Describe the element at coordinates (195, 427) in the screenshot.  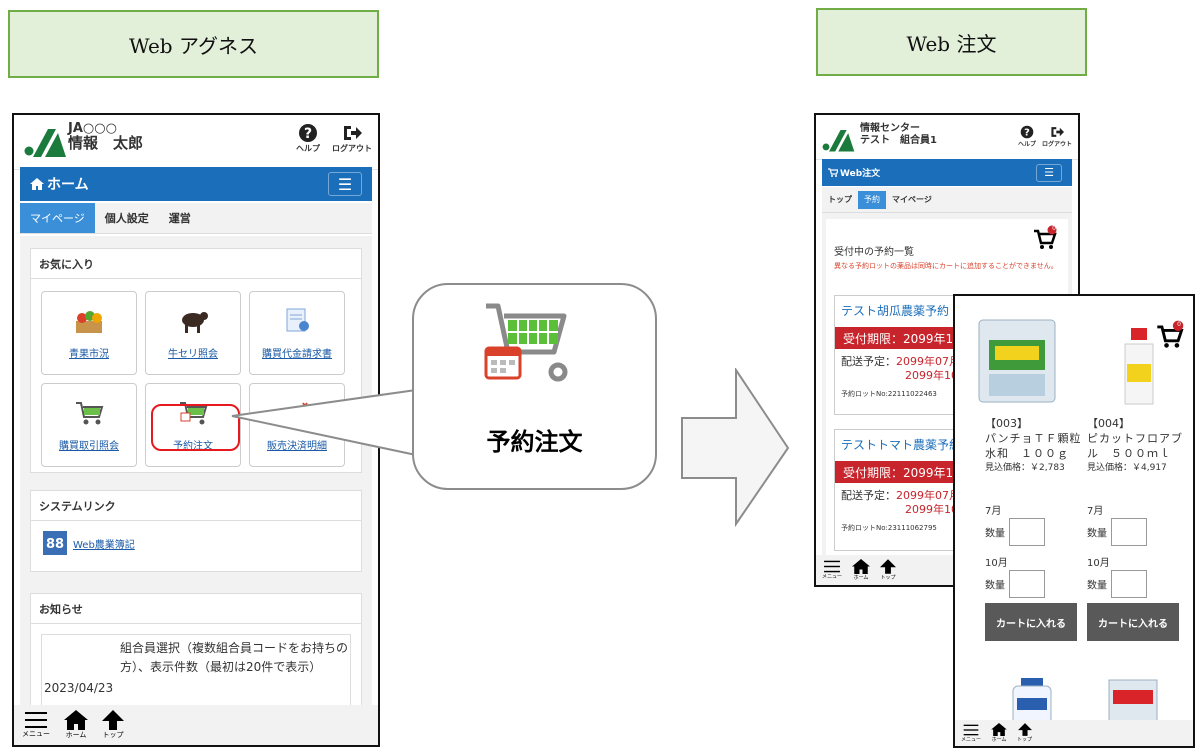
I see `reservation-highlight-frame` at that location.